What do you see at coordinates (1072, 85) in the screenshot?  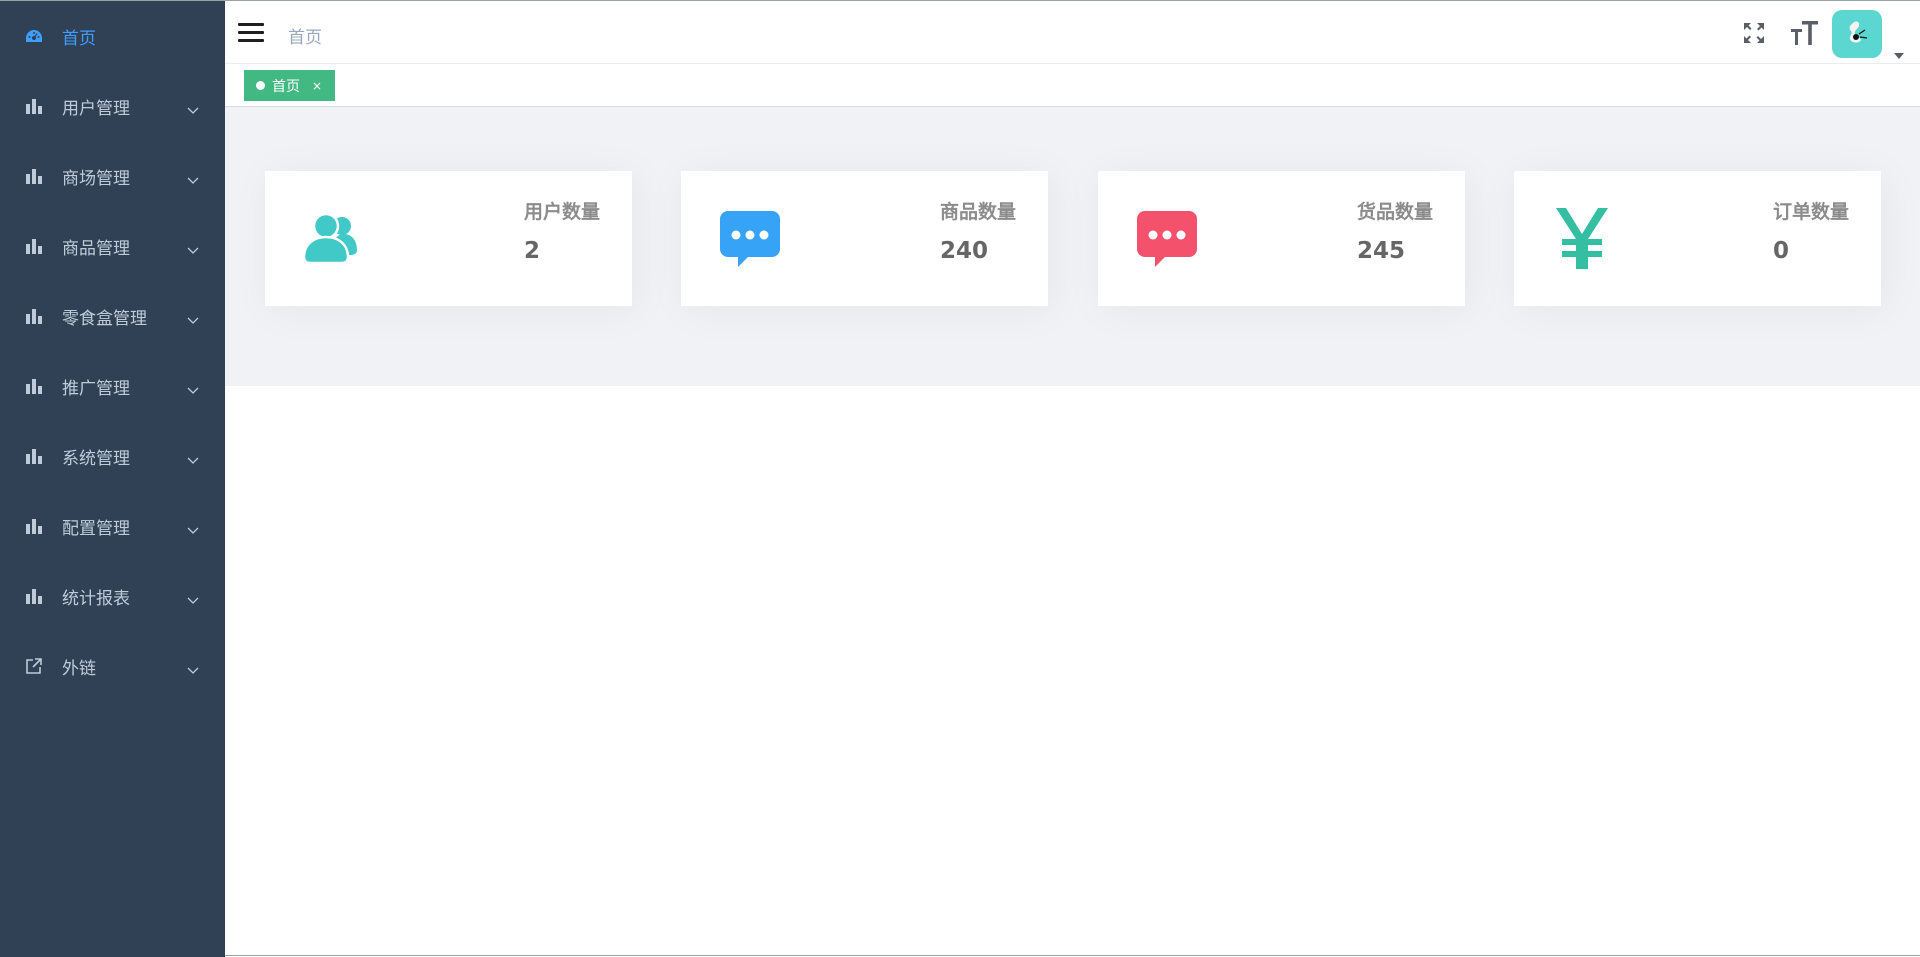 I see `tags-view: 首页 ×` at bounding box center [1072, 85].